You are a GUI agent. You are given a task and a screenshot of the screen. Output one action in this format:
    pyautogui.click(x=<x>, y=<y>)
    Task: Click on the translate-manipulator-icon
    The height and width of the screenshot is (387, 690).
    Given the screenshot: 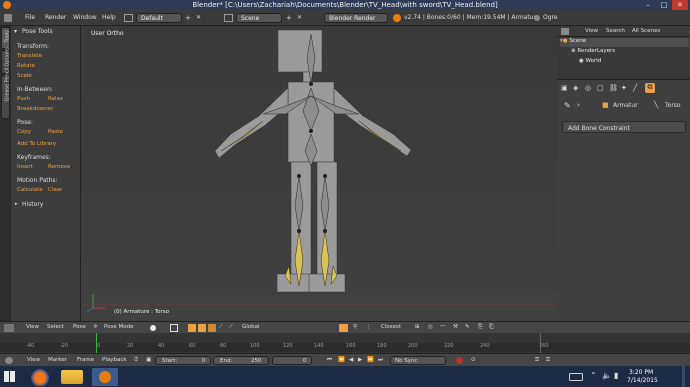 What is the action you would take?
    pyautogui.click(x=202, y=328)
    